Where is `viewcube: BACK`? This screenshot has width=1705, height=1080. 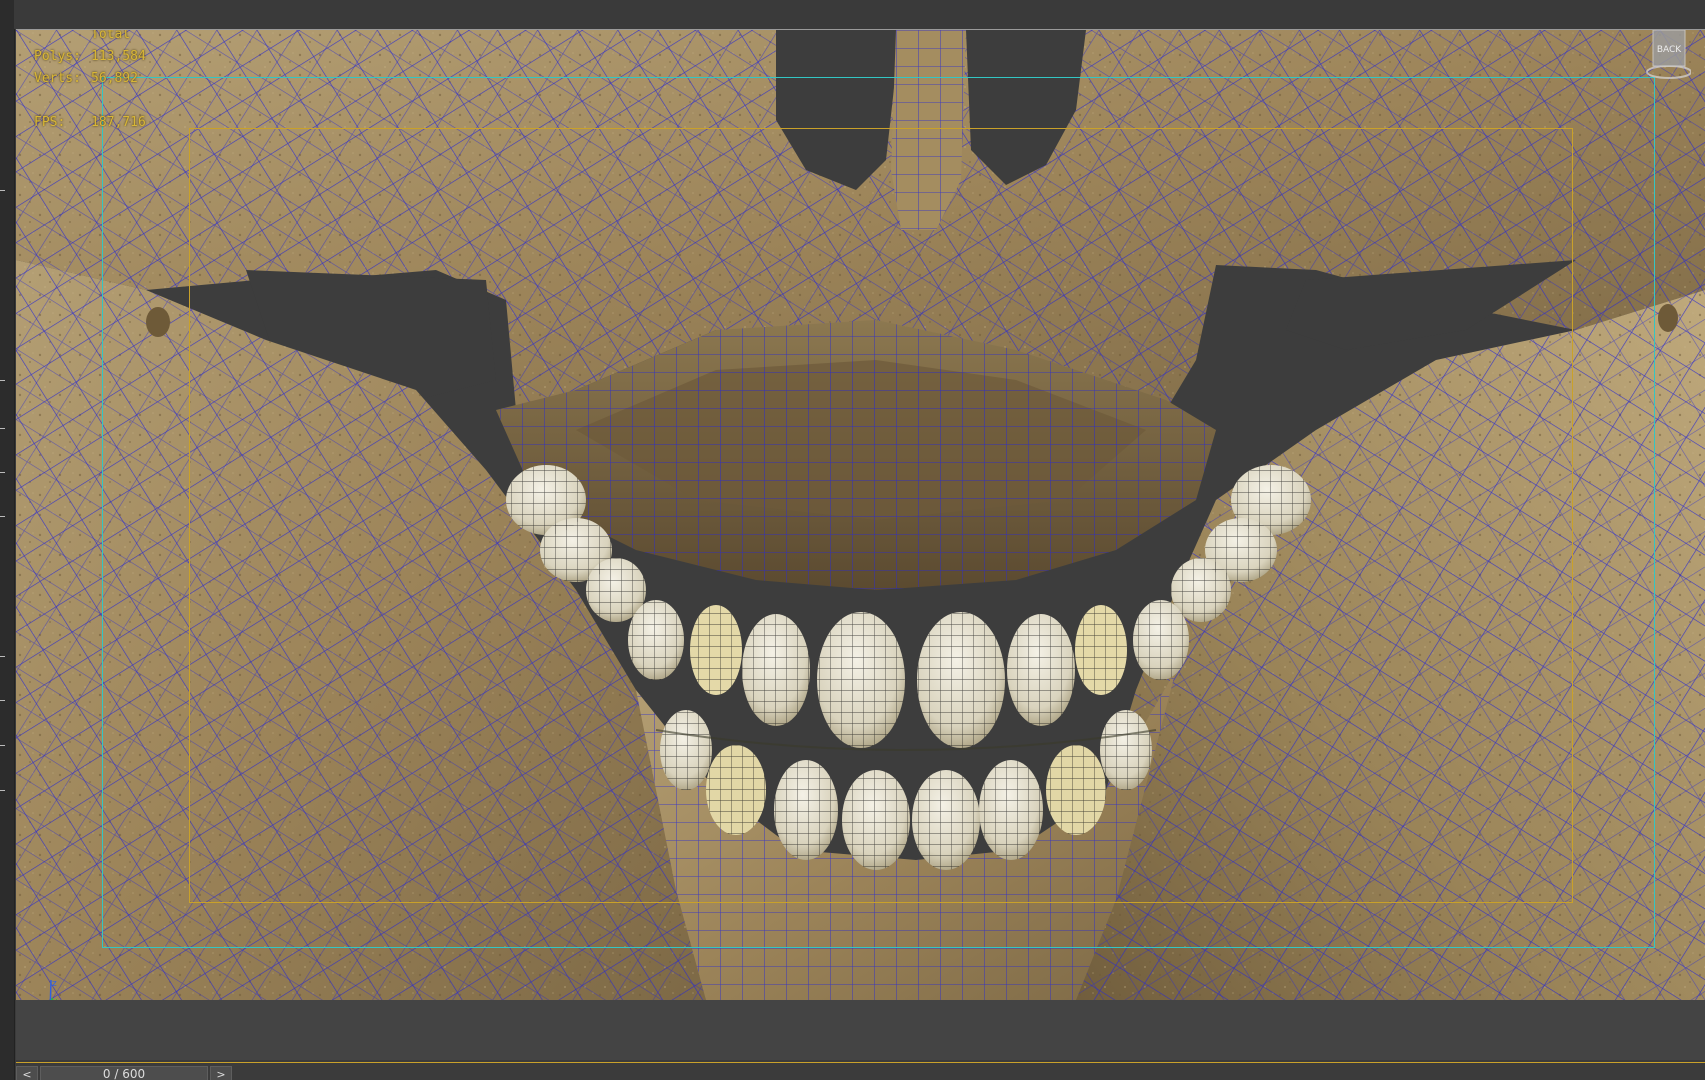
viewcube: BACK is located at coordinates (1667, 58).